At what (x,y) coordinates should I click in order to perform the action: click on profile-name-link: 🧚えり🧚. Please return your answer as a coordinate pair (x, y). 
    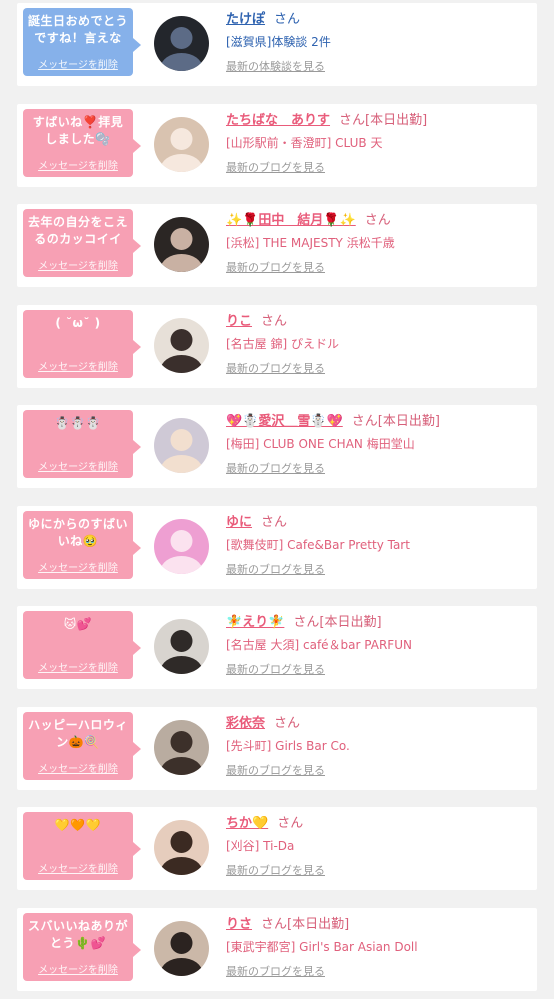
    Looking at the image, I should click on (255, 622).